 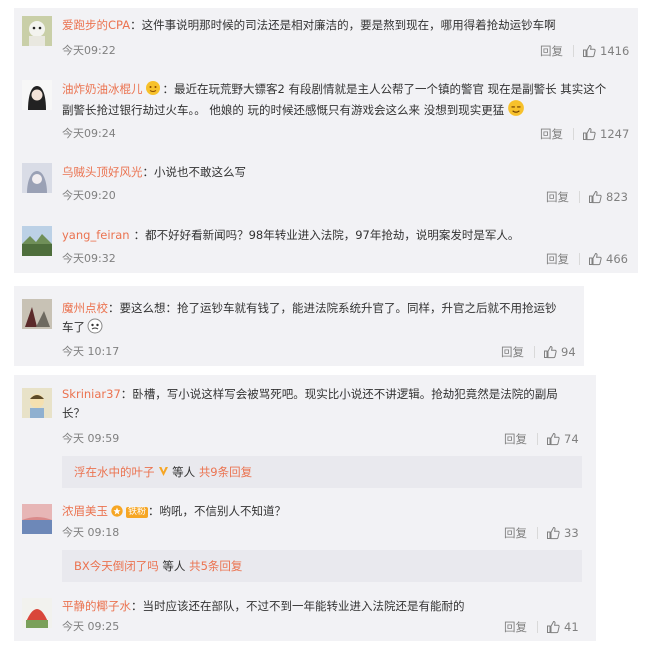 What do you see at coordinates (102, 172) in the screenshot?
I see `username: 乌贼头顶好风光` at bounding box center [102, 172].